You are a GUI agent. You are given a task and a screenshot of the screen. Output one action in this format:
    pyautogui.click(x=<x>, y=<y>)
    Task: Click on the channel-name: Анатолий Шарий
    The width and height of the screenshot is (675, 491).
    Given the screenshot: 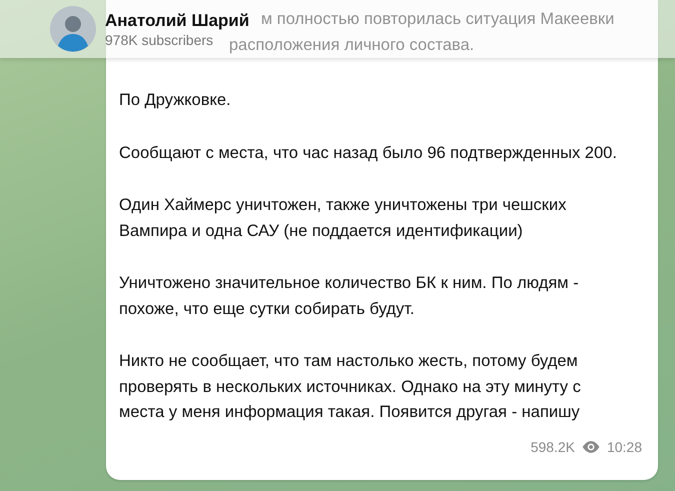 What is the action you would take?
    pyautogui.click(x=177, y=20)
    